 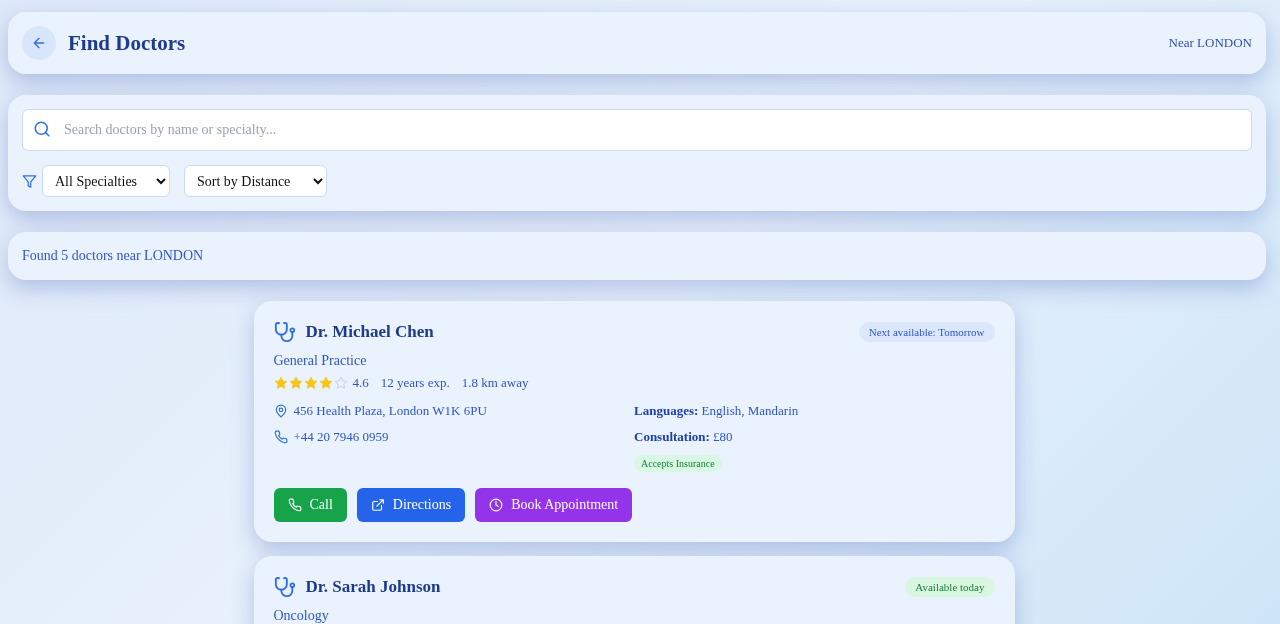 I want to click on external-link-icon, so click(x=377, y=505).